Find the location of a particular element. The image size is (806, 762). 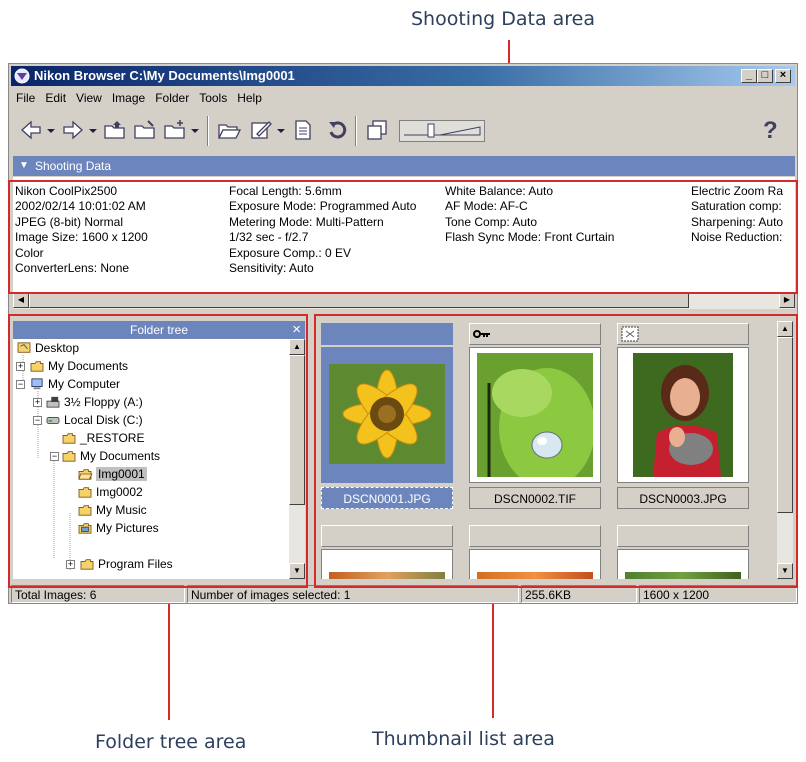

help-icon: ? is located at coordinates (770, 131).